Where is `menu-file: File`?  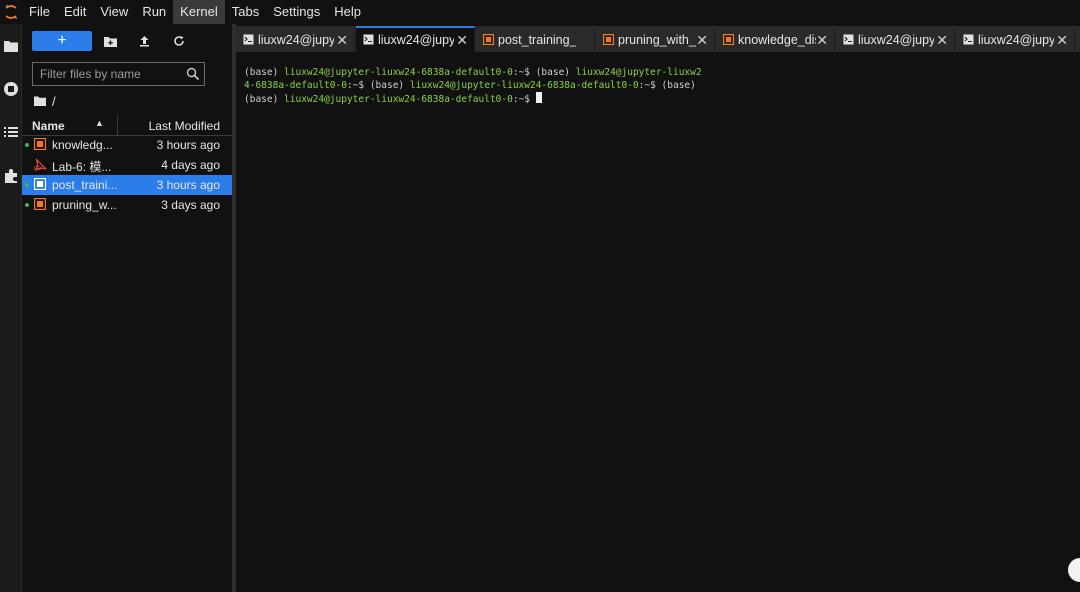
menu-file: File is located at coordinates (39, 12).